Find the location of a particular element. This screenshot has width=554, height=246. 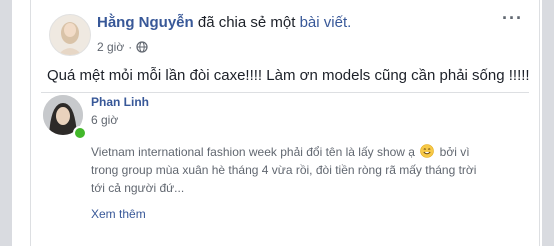

page-background-left is located at coordinates (6, 123).